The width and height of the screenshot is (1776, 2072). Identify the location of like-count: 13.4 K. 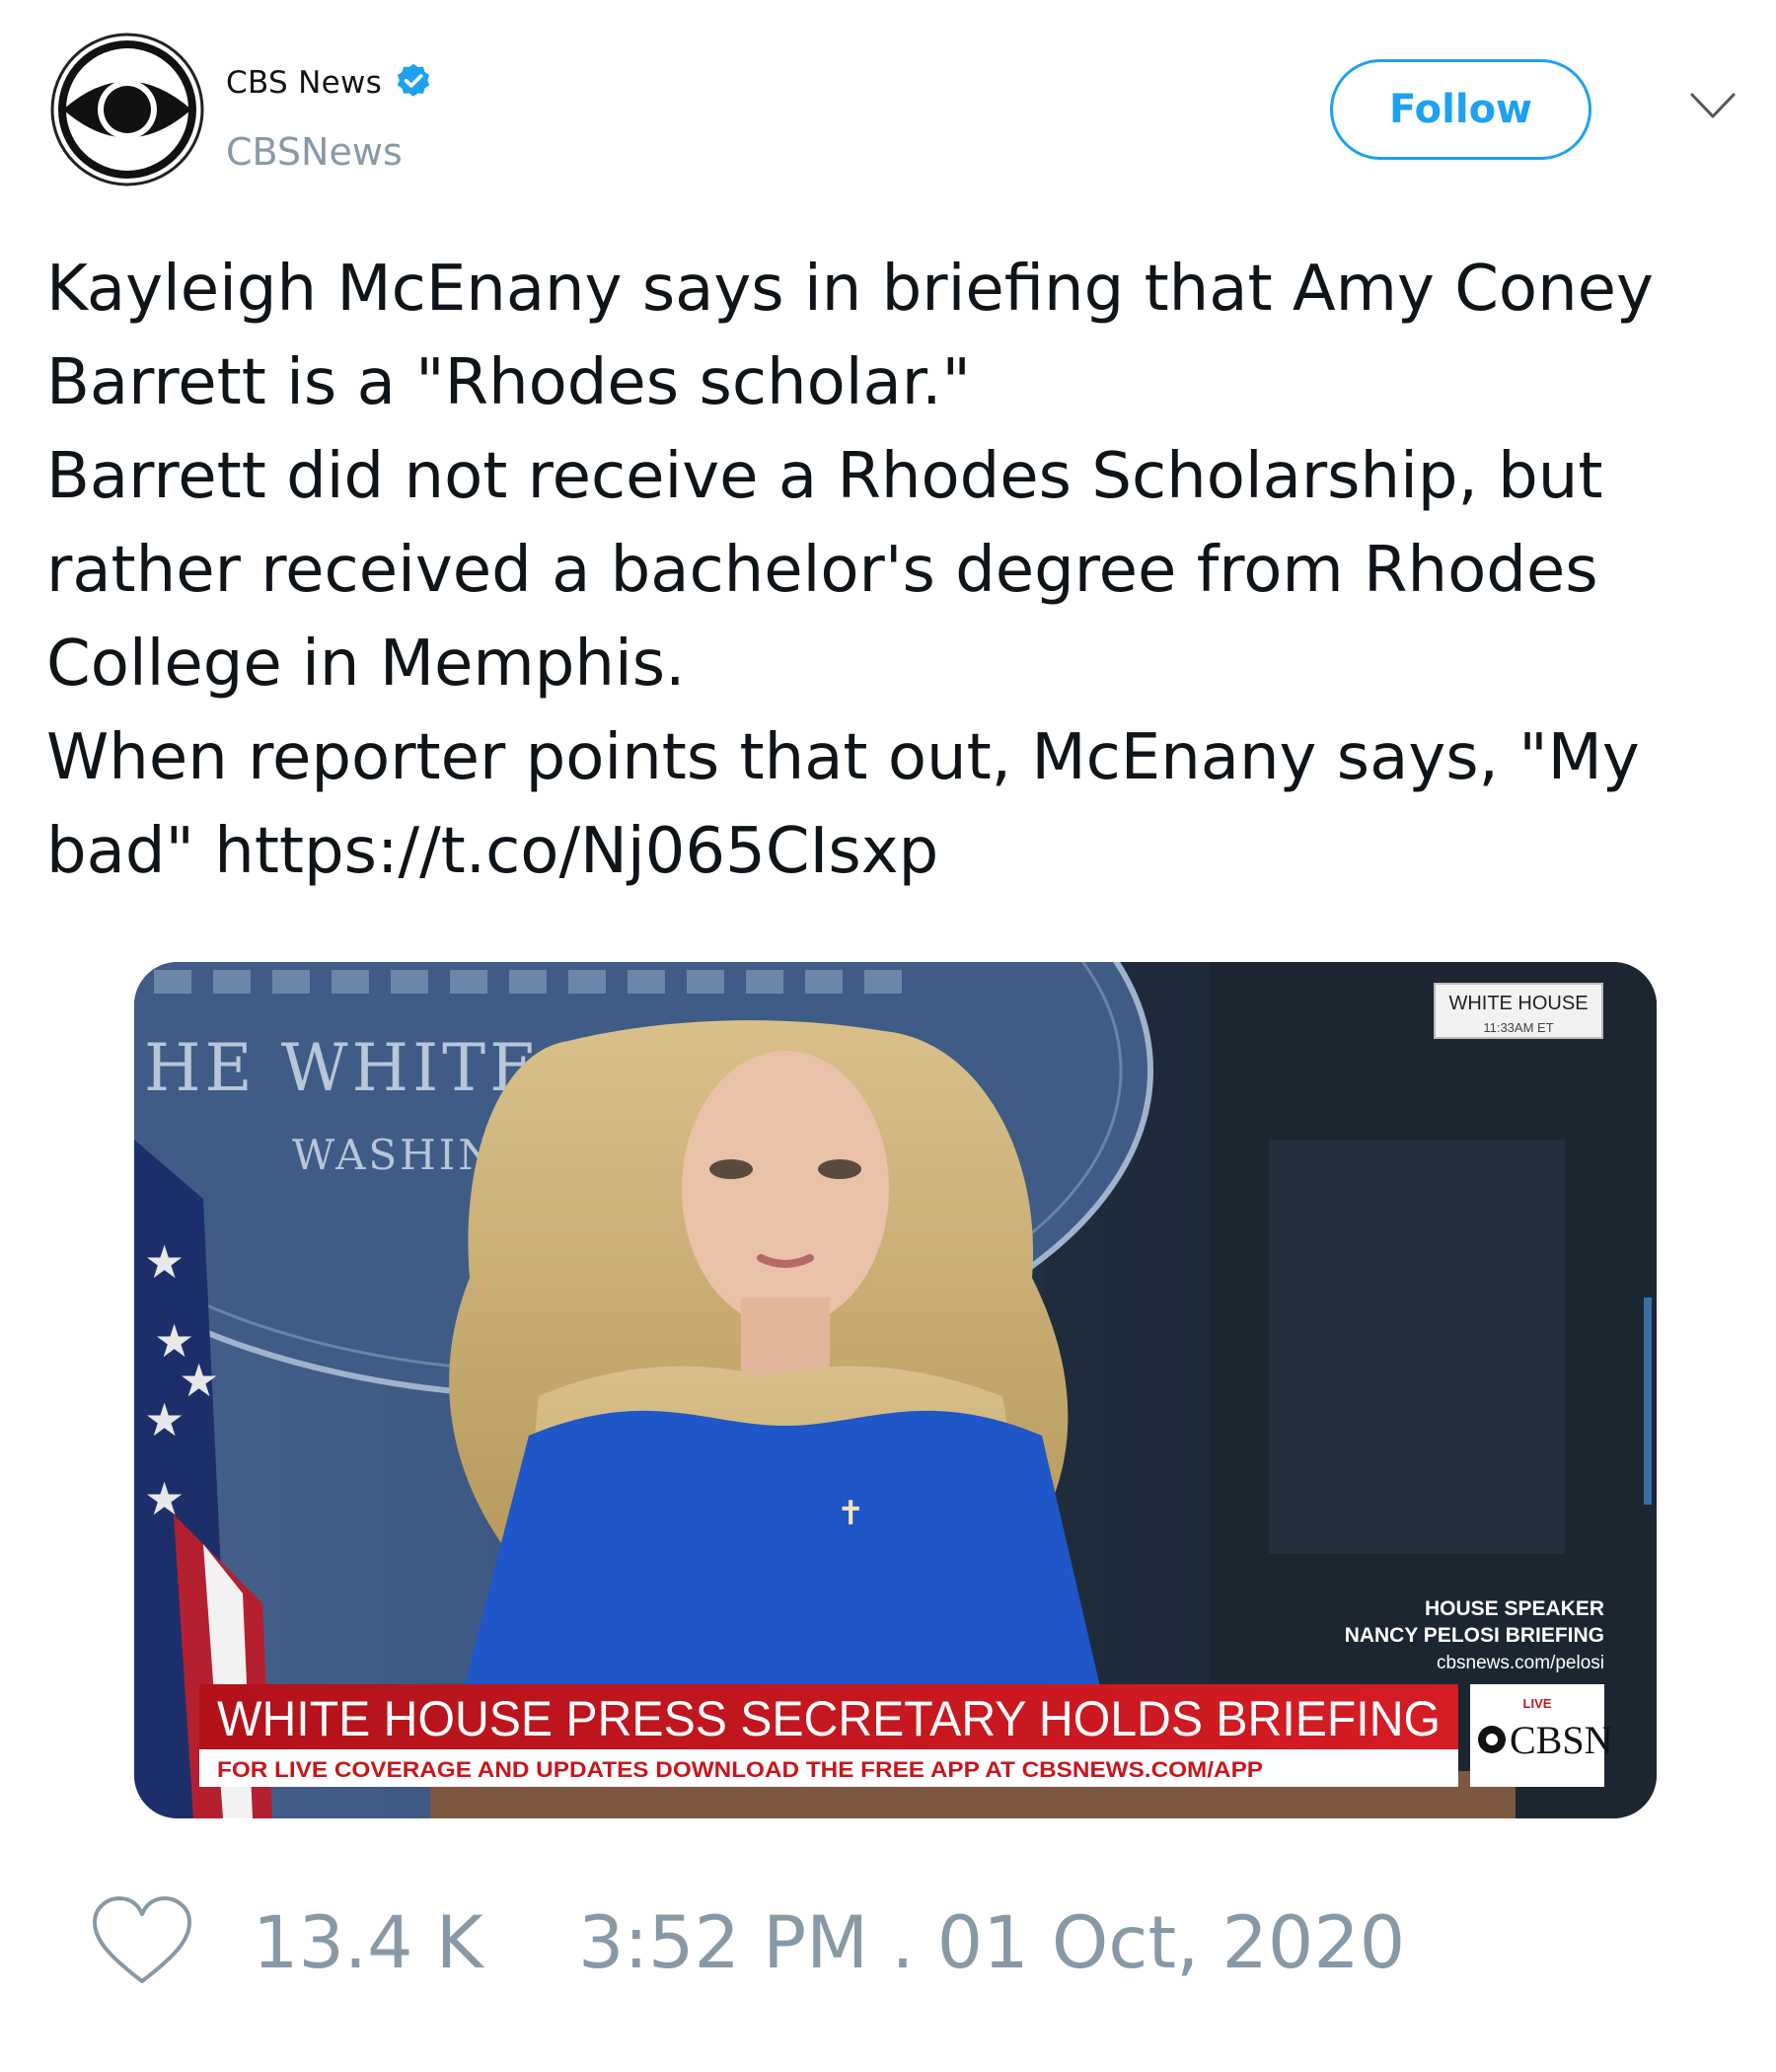
(368, 1944).